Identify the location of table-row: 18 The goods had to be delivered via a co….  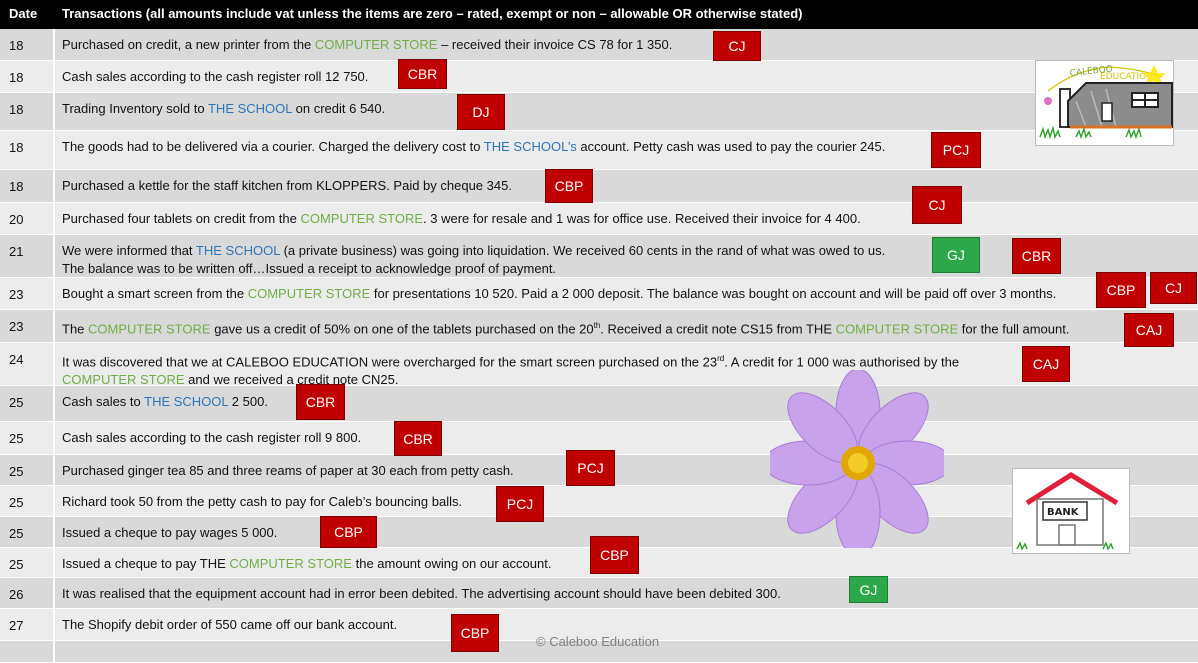
(599, 150).